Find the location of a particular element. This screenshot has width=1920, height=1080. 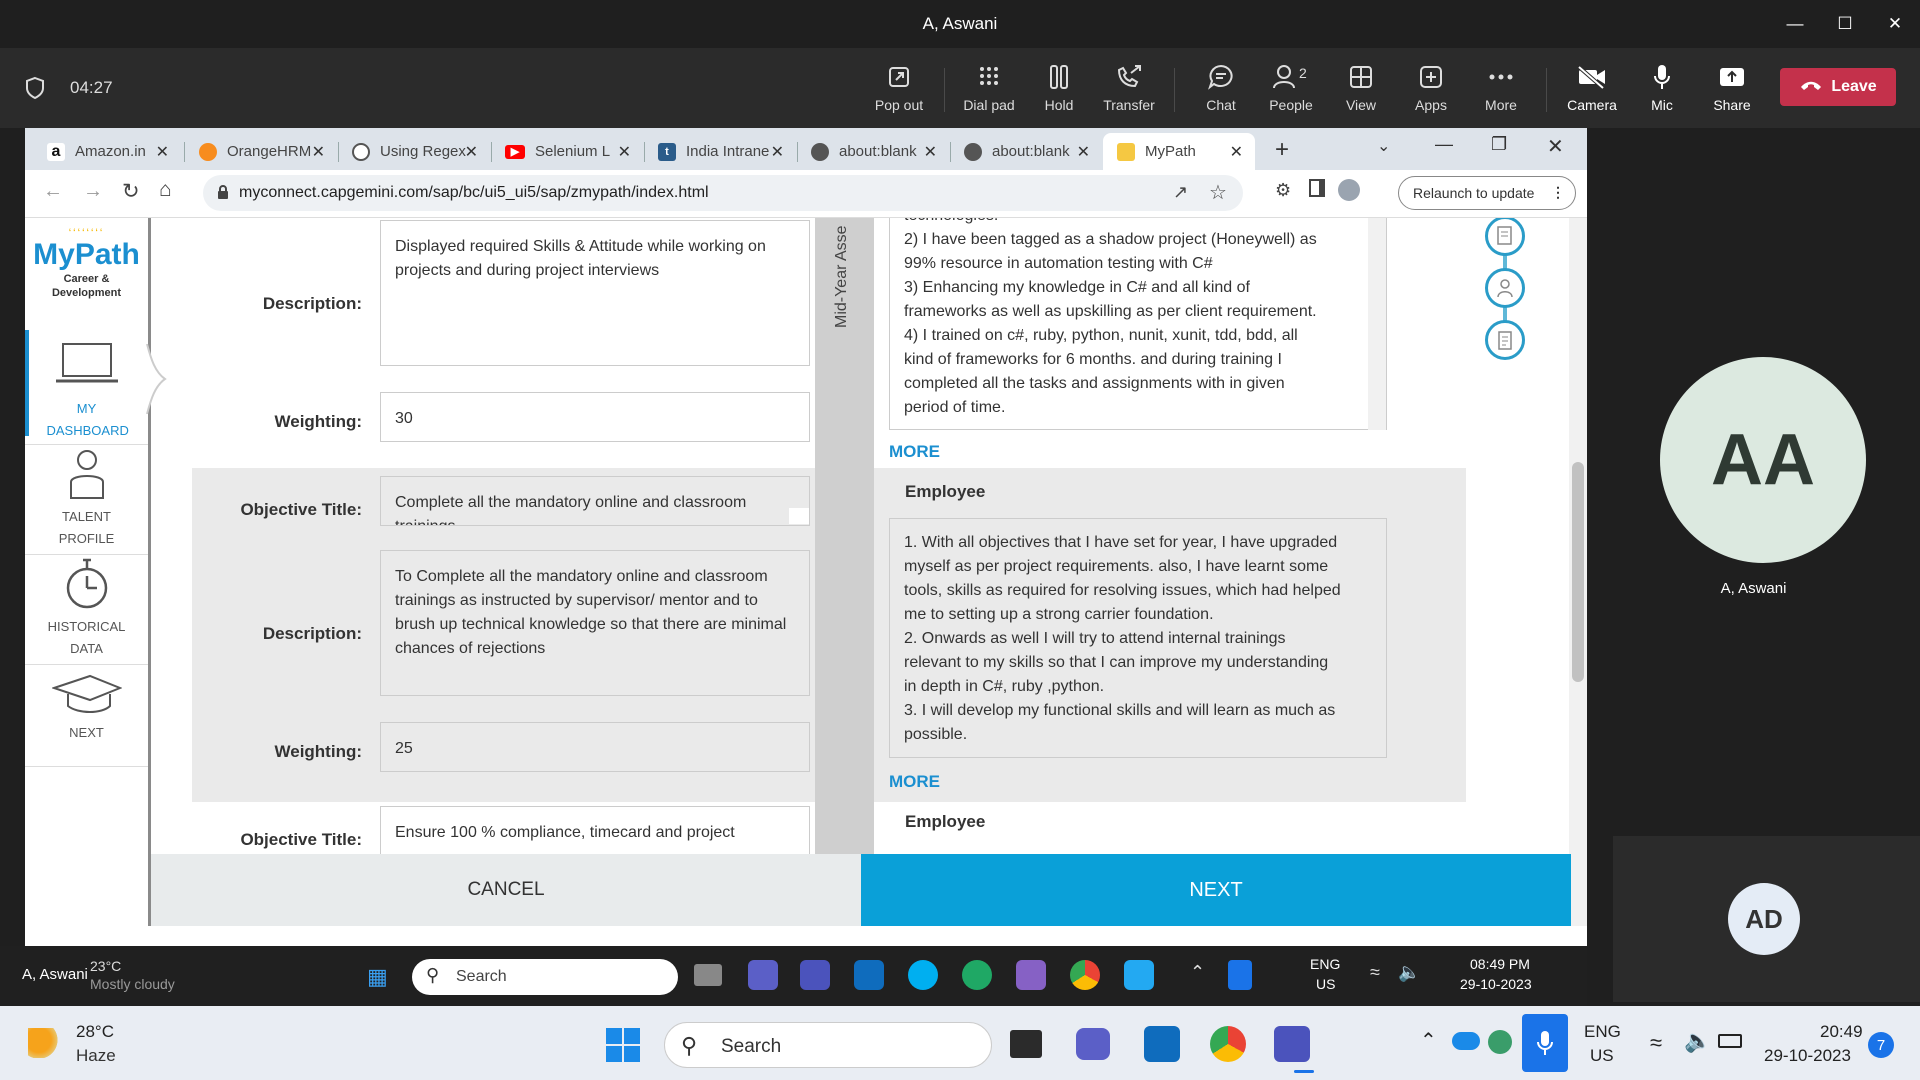

apps-button: Apps is located at coordinates (1431, 86).